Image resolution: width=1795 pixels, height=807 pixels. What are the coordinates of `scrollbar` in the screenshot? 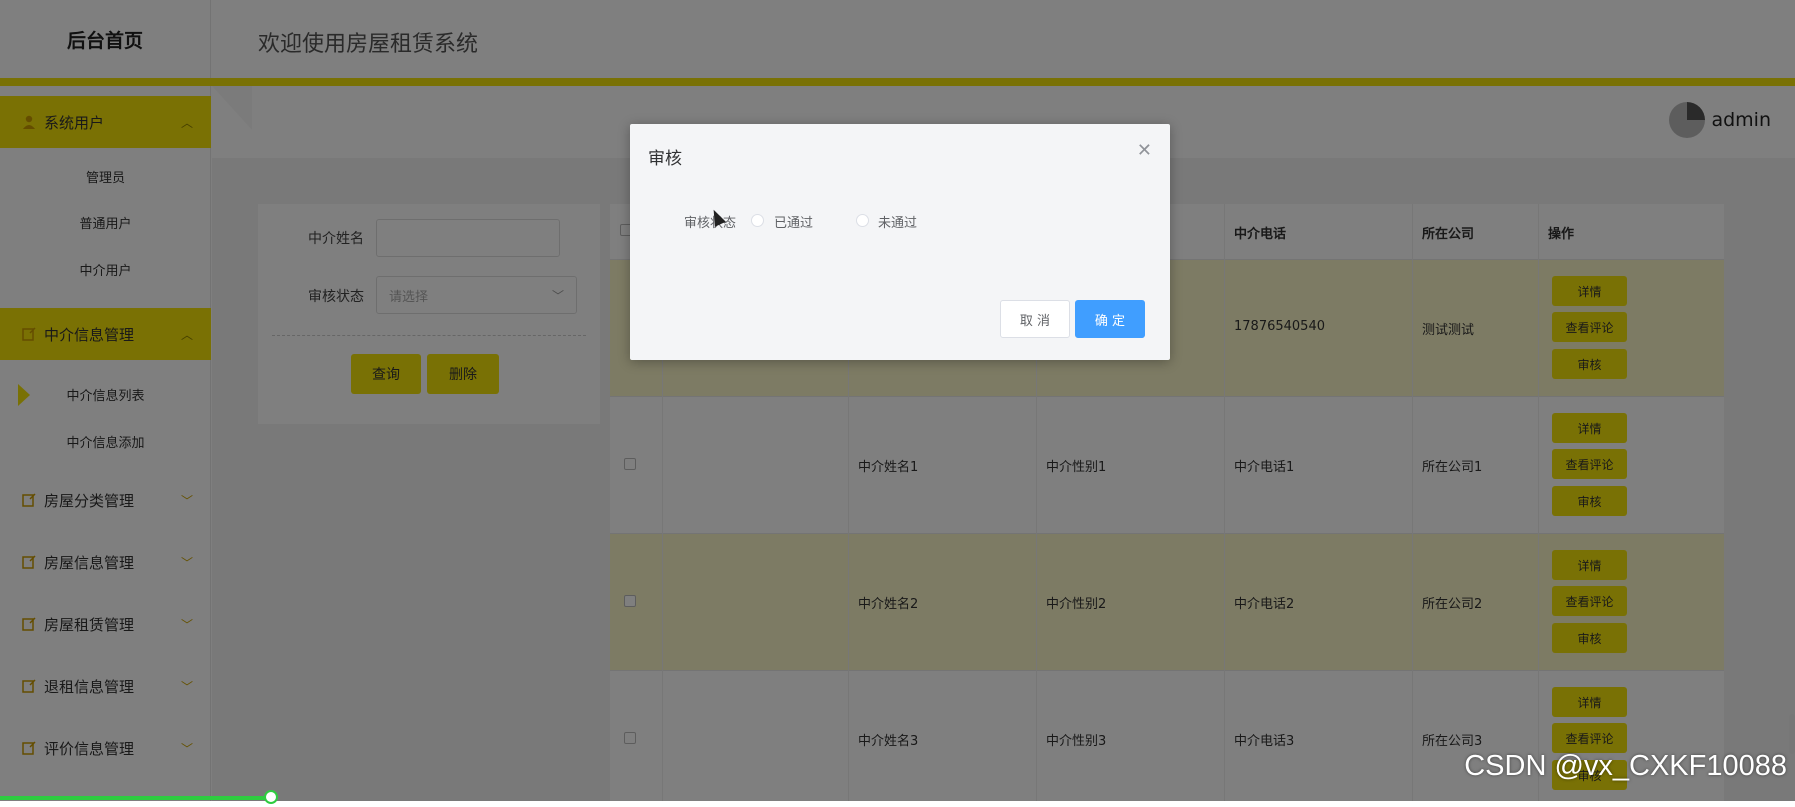 It's located at (1792, 734).